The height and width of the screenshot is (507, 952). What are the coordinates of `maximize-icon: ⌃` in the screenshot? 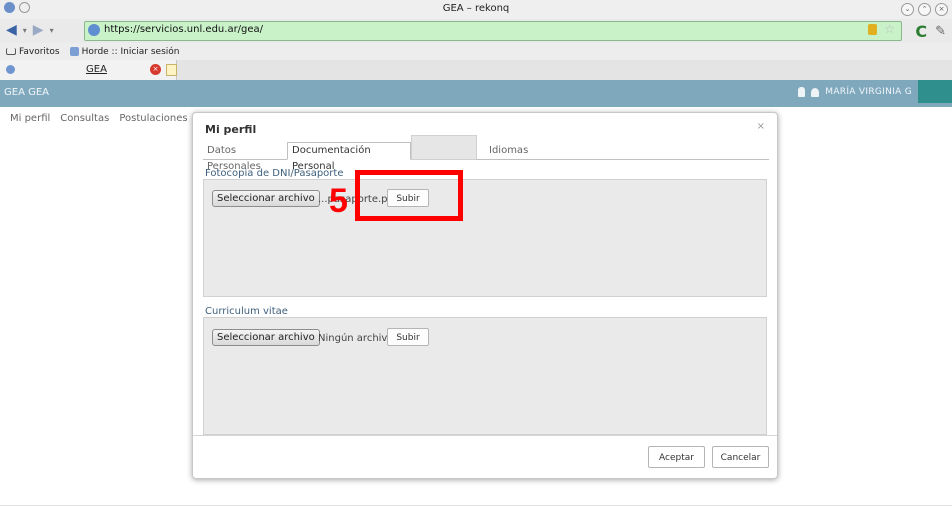 It's located at (924, 9).